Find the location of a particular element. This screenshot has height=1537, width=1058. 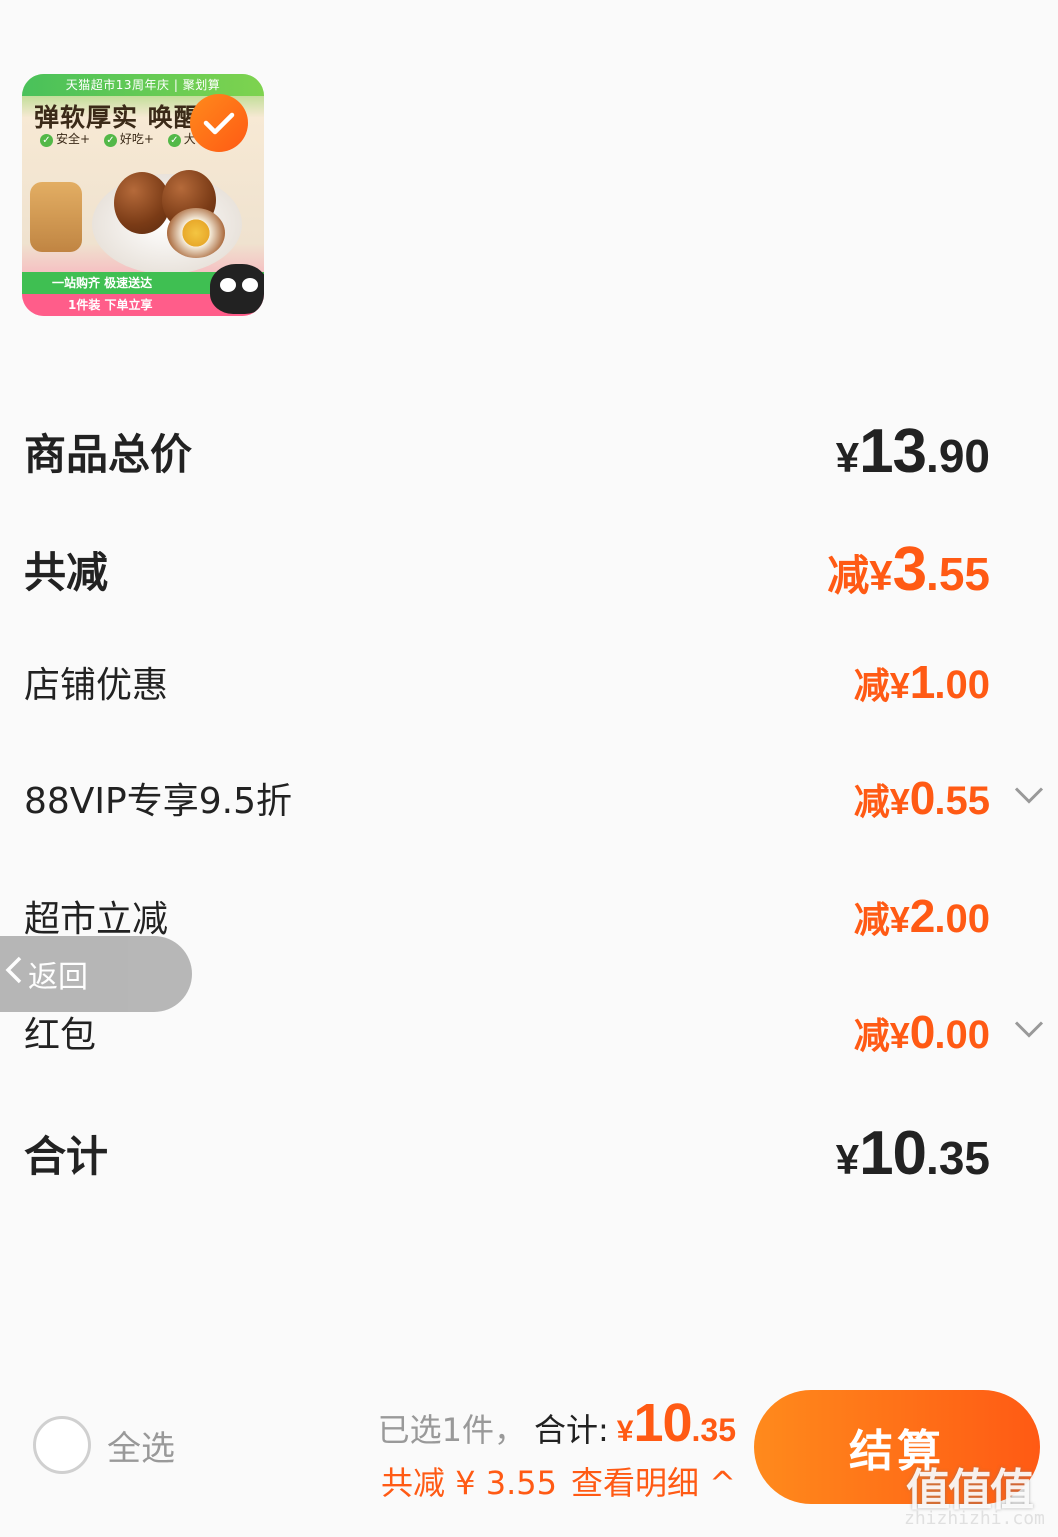

amount-integer: 2 is located at coordinates (922, 916).